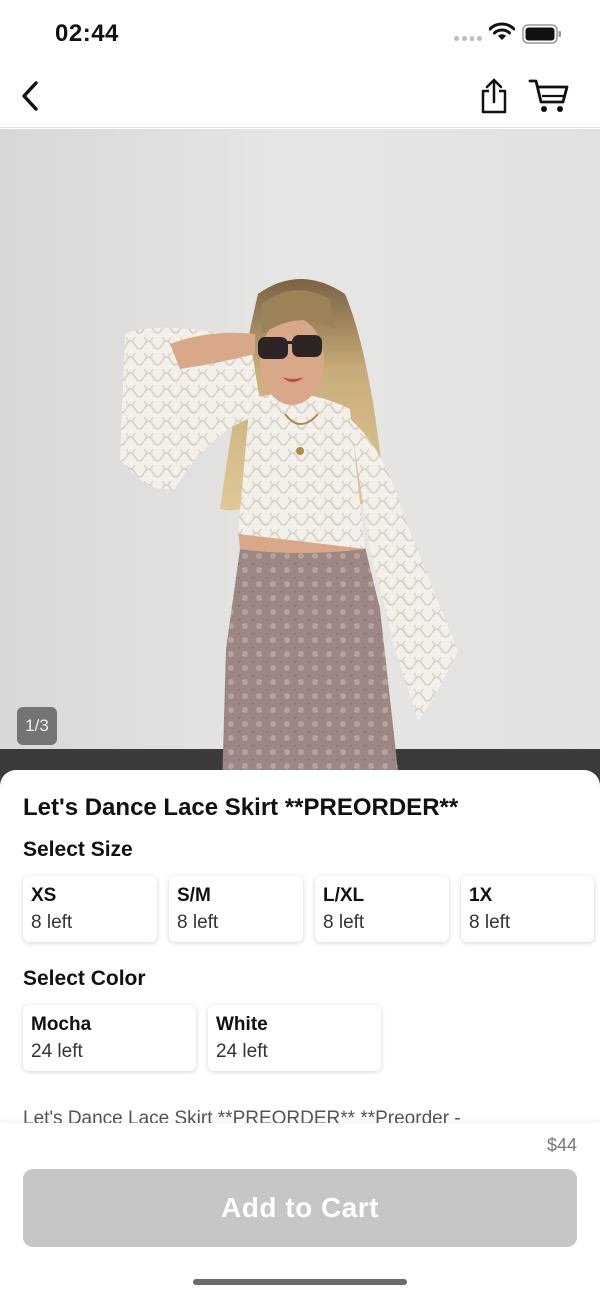  I want to click on size-option-name: S/M, so click(194, 895).